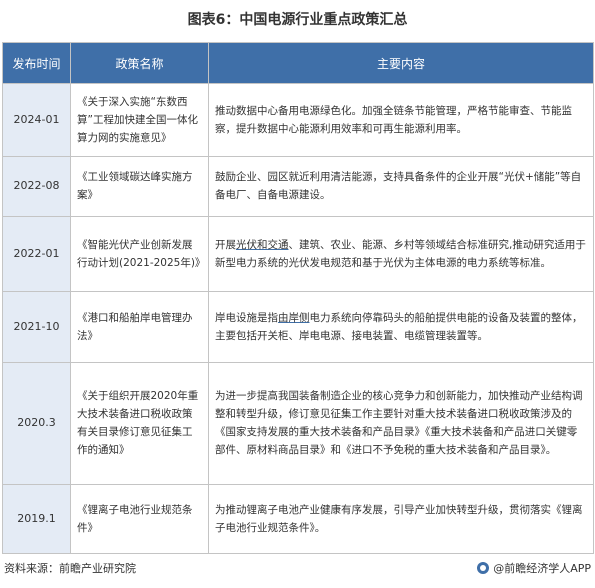 This screenshot has height=588, width=595. Describe the element at coordinates (139, 254) in the screenshot. I see `row-policy: 《智能光伏产业创新发展行动计划(2021-2025年)》` at that location.